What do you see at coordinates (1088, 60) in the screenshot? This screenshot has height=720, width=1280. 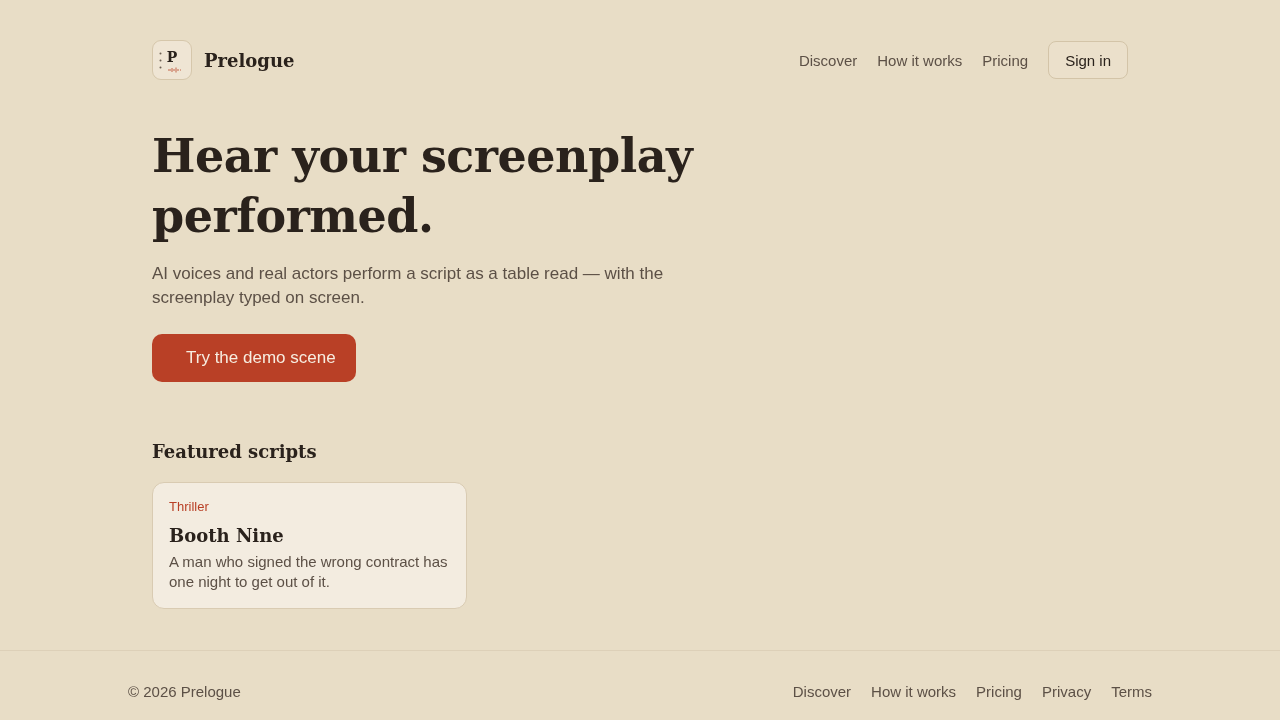 I see `sign-in-button: Sign in` at bounding box center [1088, 60].